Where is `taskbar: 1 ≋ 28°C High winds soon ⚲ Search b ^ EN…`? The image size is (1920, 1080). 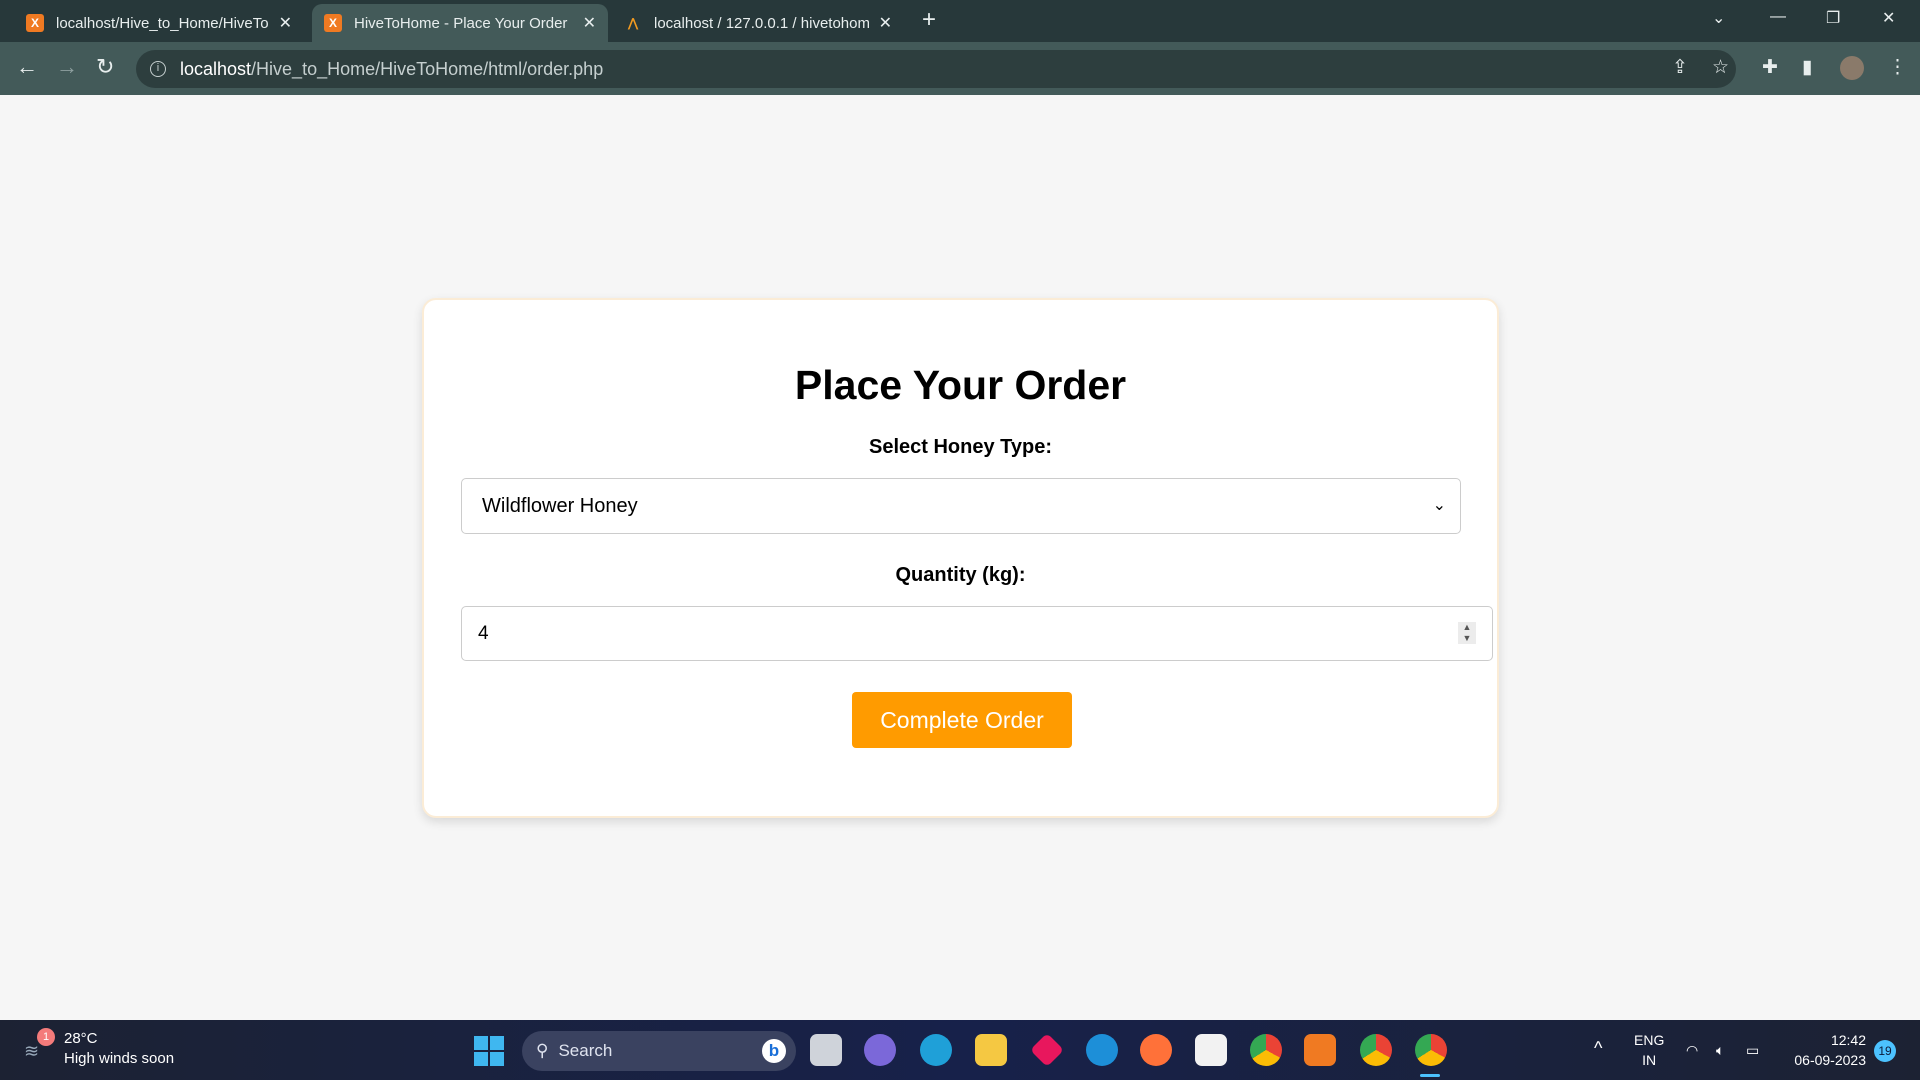 taskbar: 1 ≋ 28°C High winds soon ⚲ Search b ^ EN… is located at coordinates (960, 1050).